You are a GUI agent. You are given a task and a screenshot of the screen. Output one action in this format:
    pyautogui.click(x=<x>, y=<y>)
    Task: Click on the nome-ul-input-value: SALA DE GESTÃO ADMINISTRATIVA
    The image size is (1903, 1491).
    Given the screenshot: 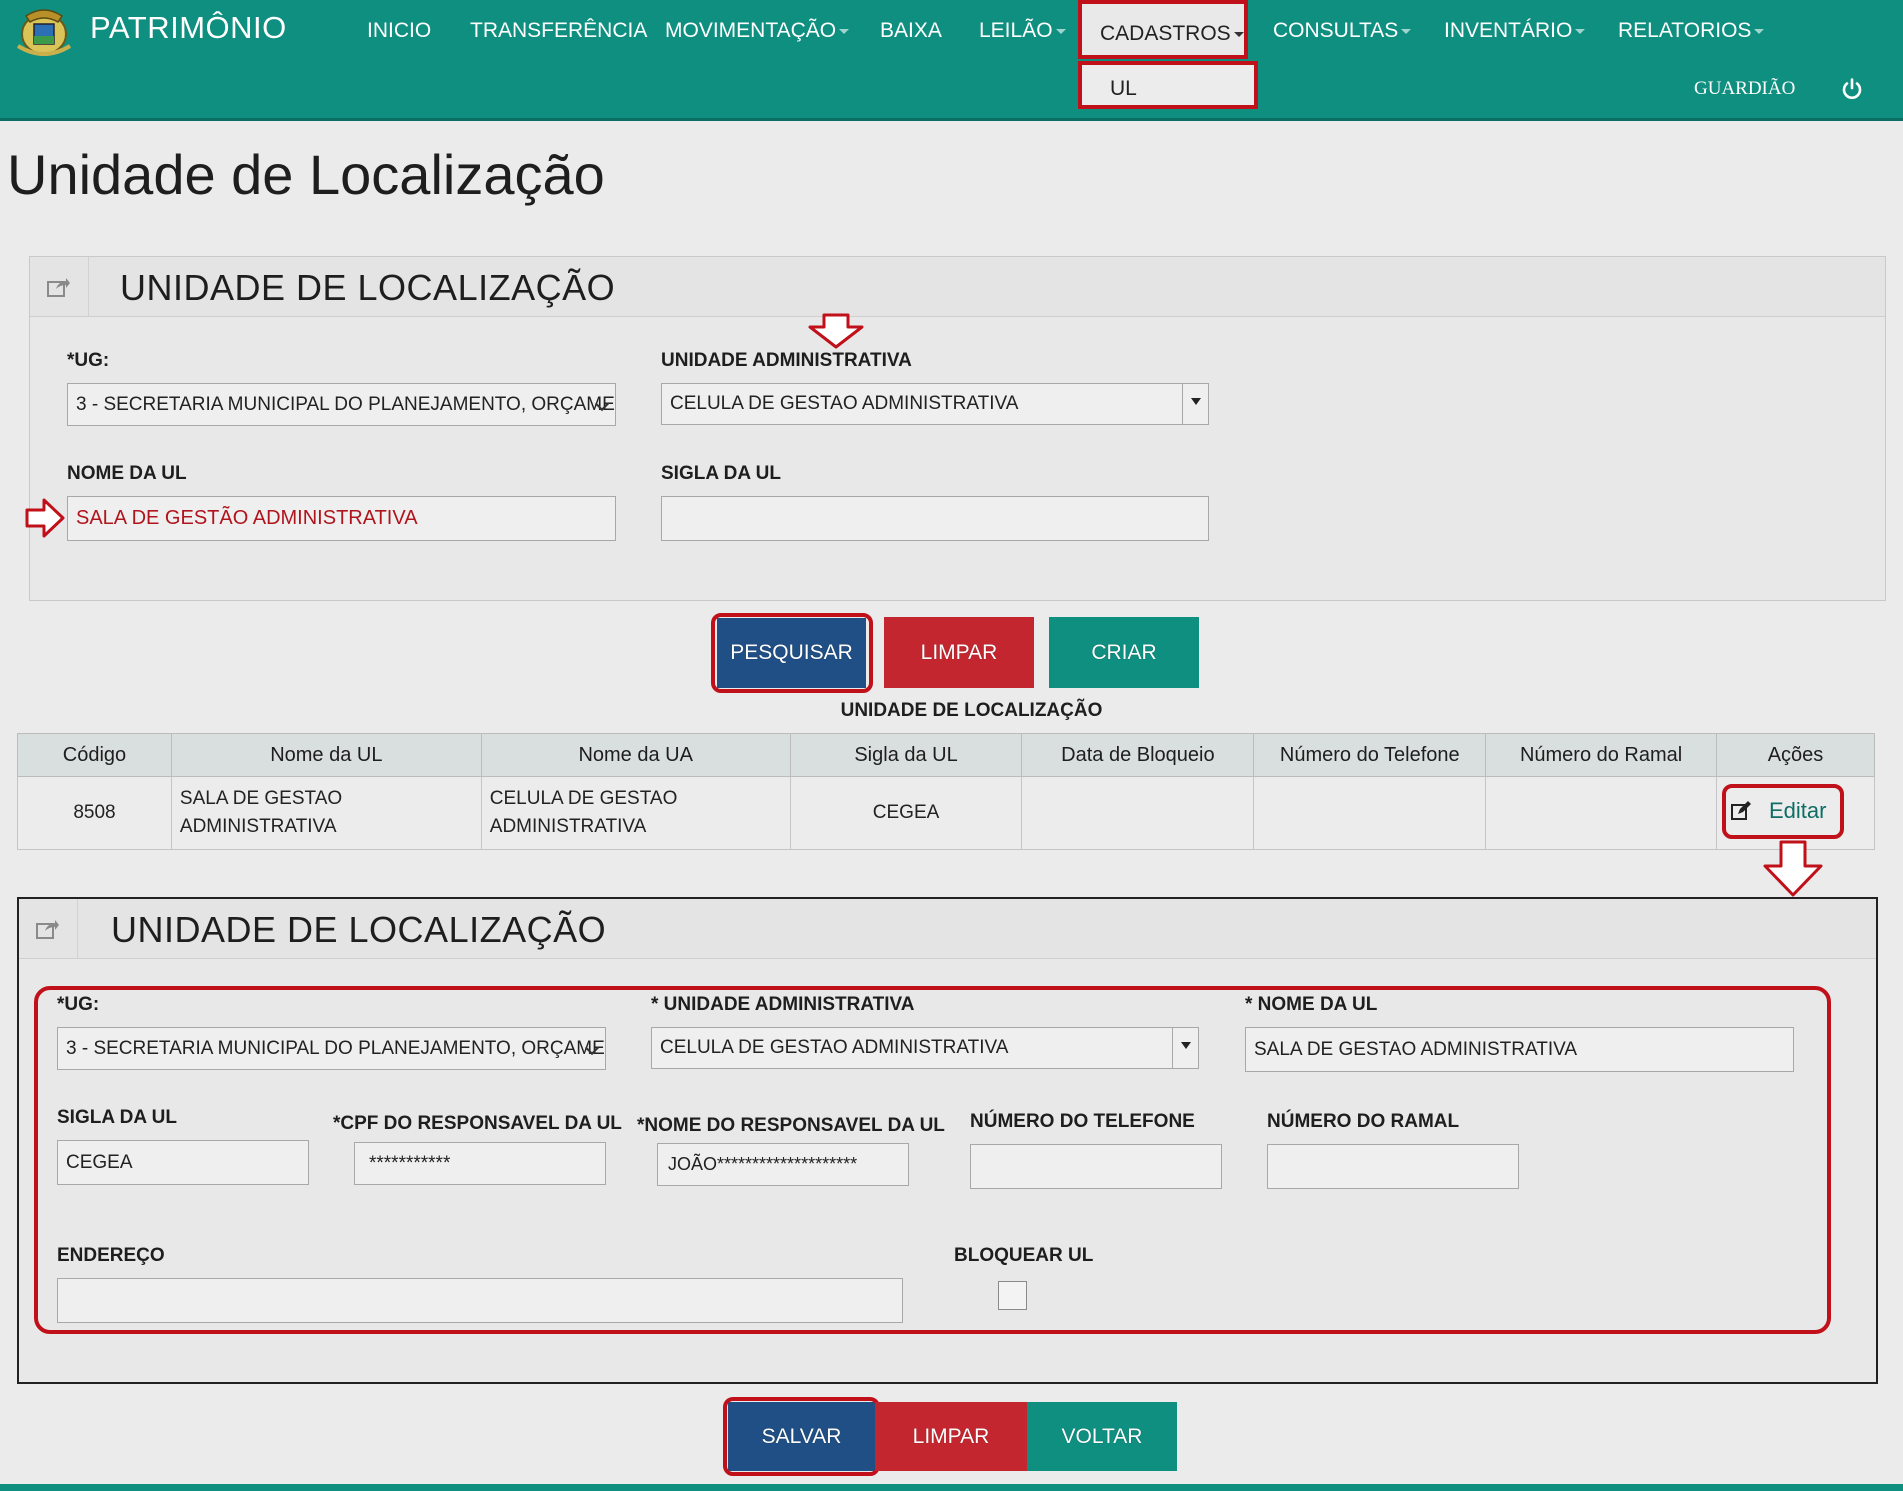 What is the action you would take?
    pyautogui.click(x=247, y=518)
    